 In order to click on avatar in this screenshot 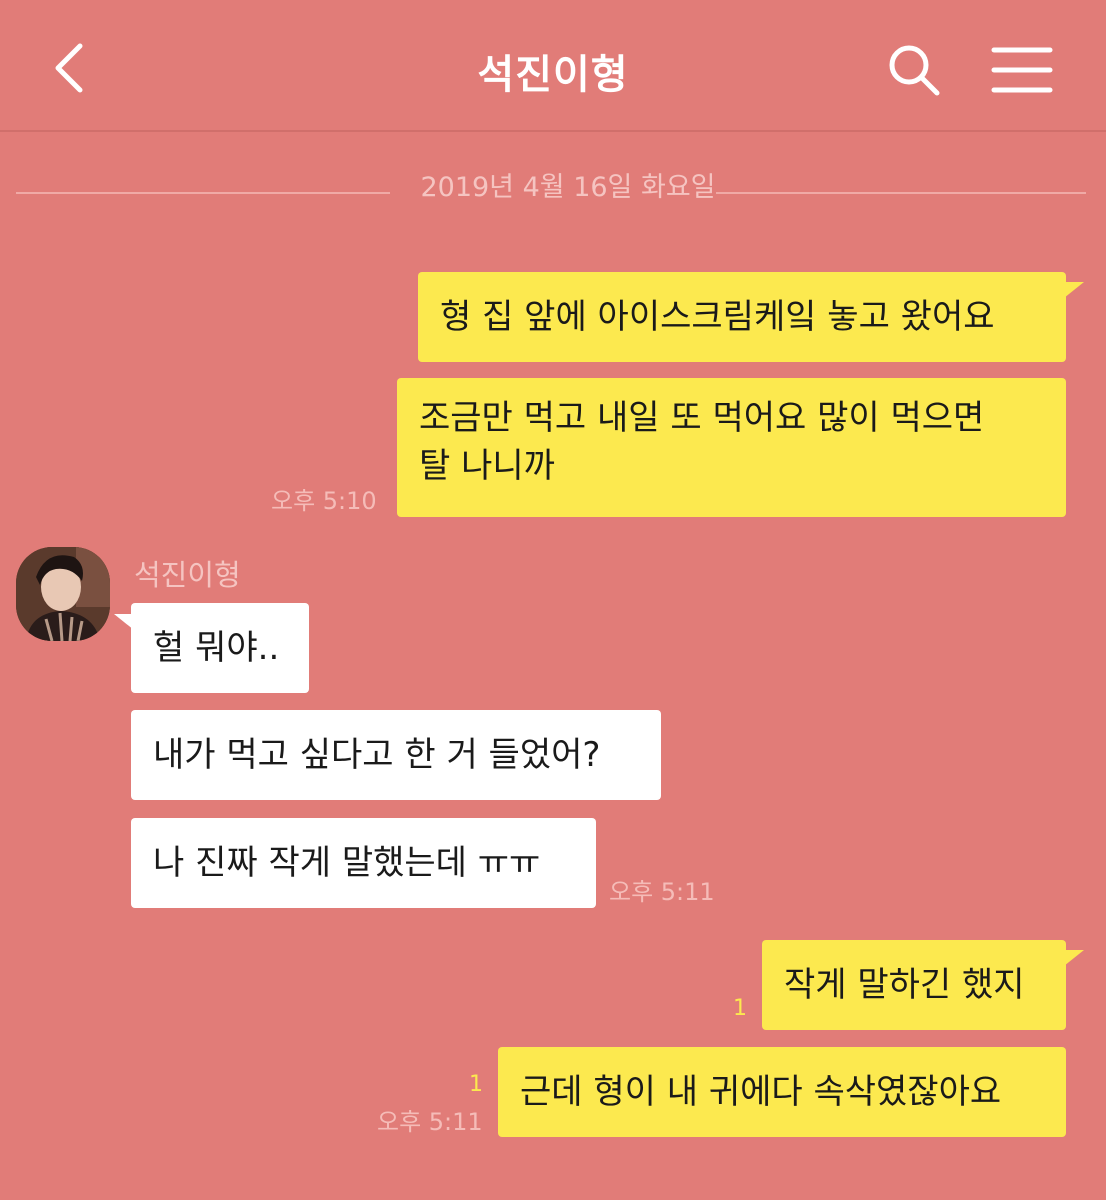, I will do `click(63, 594)`.